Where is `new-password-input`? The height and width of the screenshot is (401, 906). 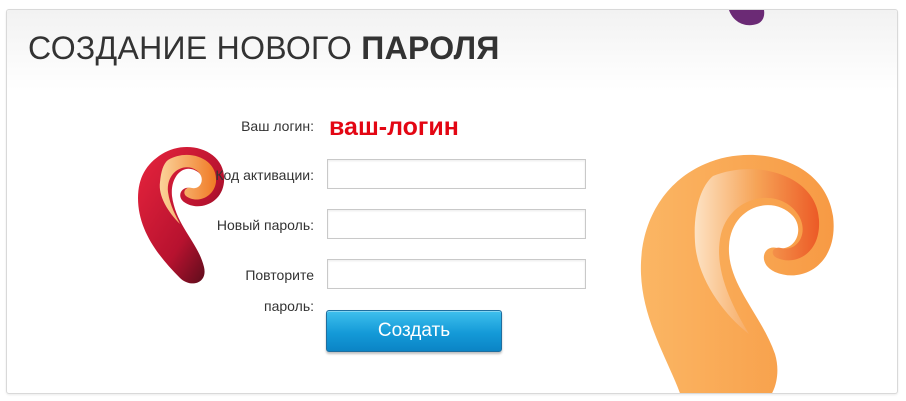
new-password-input is located at coordinates (456, 224).